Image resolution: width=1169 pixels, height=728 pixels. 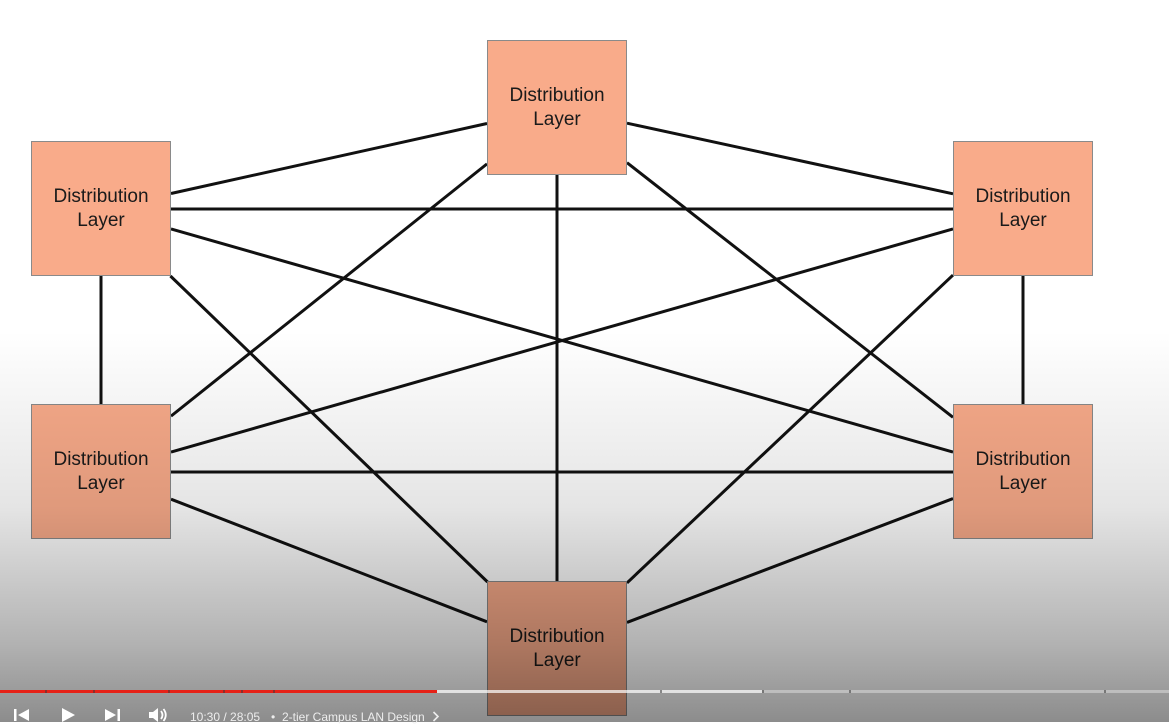 What do you see at coordinates (790, 560) in the screenshot?
I see `link-lower-right-bottom` at bounding box center [790, 560].